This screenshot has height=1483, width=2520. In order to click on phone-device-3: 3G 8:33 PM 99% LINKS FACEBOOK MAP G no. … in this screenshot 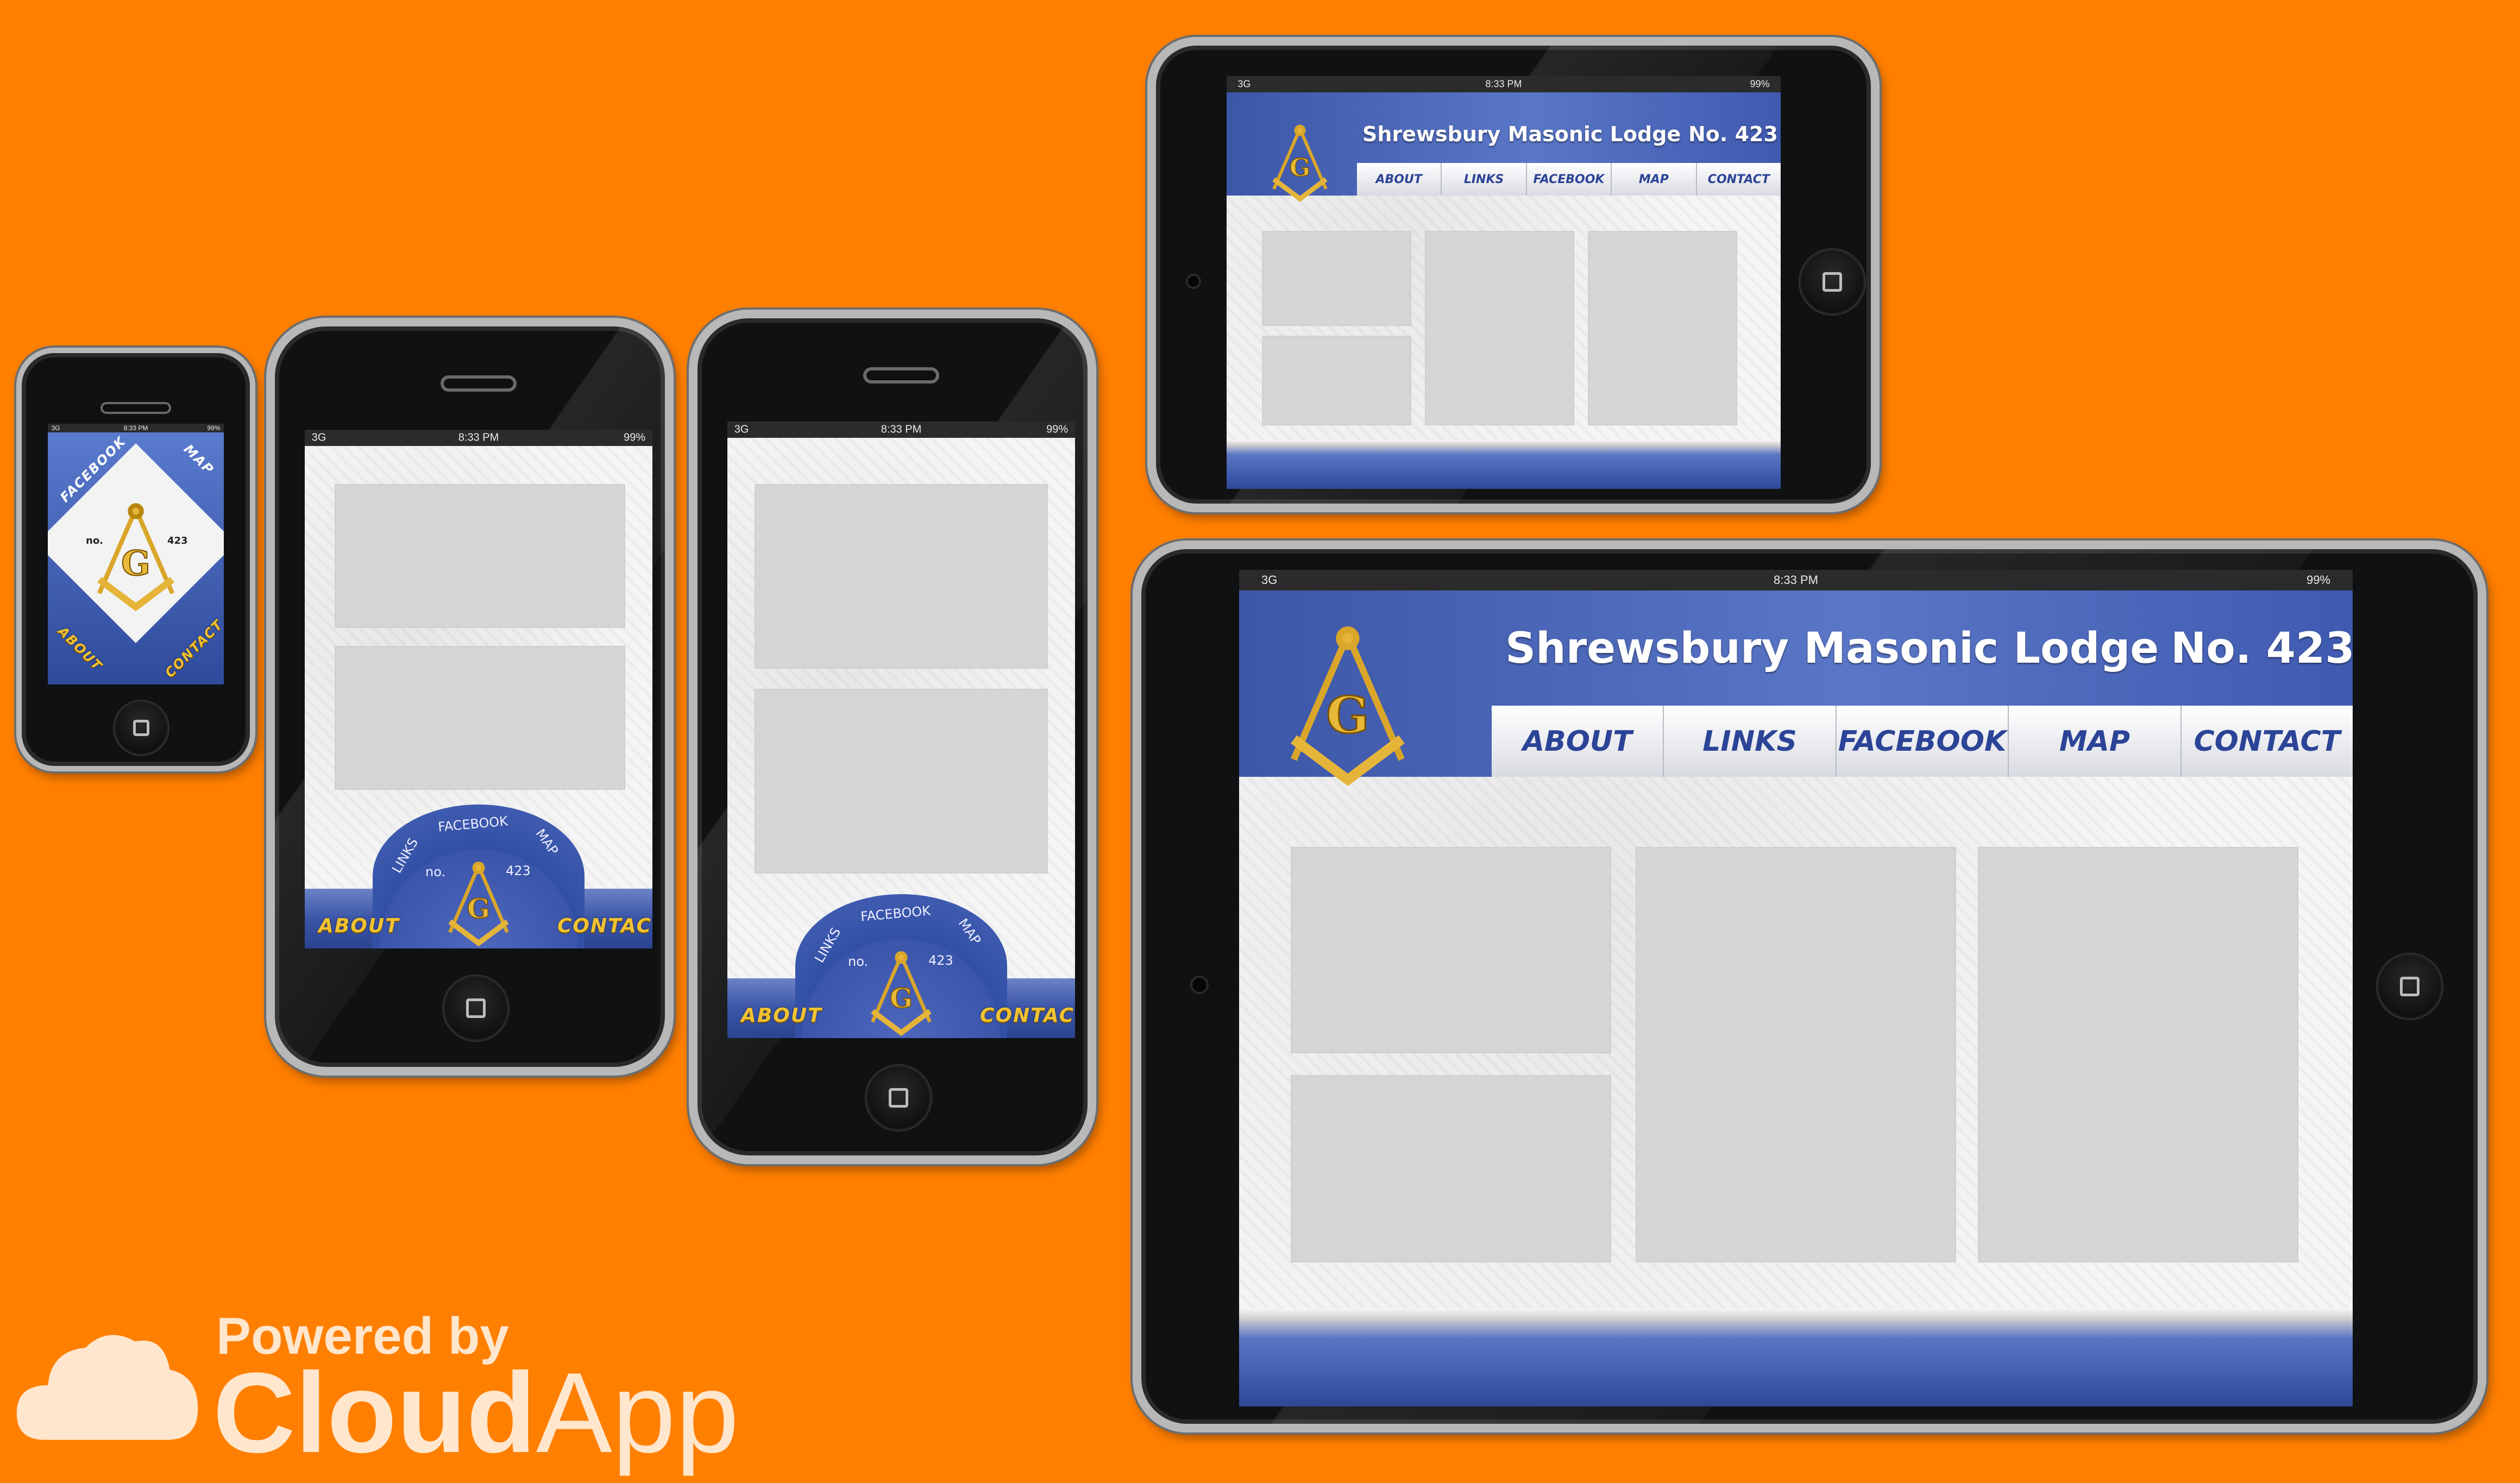, I will do `click(892, 737)`.